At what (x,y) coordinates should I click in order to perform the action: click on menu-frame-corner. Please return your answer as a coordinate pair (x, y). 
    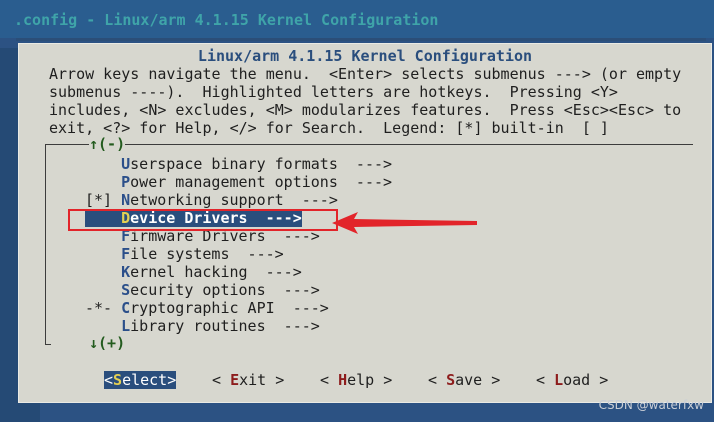
    Looking at the image, I should click on (48, 344).